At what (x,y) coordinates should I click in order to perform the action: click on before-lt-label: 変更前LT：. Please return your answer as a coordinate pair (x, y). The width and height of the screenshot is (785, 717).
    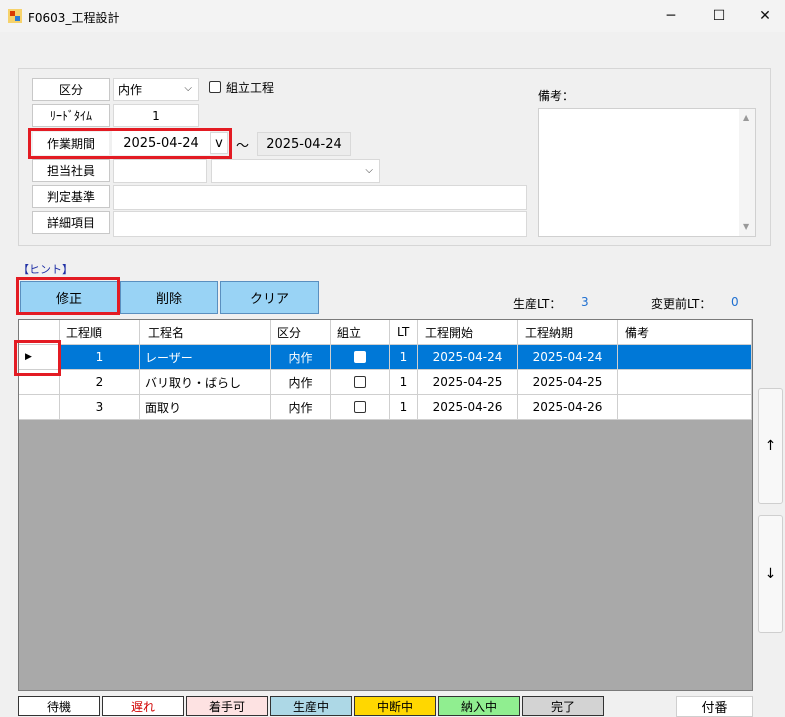
    Looking at the image, I should click on (681, 304).